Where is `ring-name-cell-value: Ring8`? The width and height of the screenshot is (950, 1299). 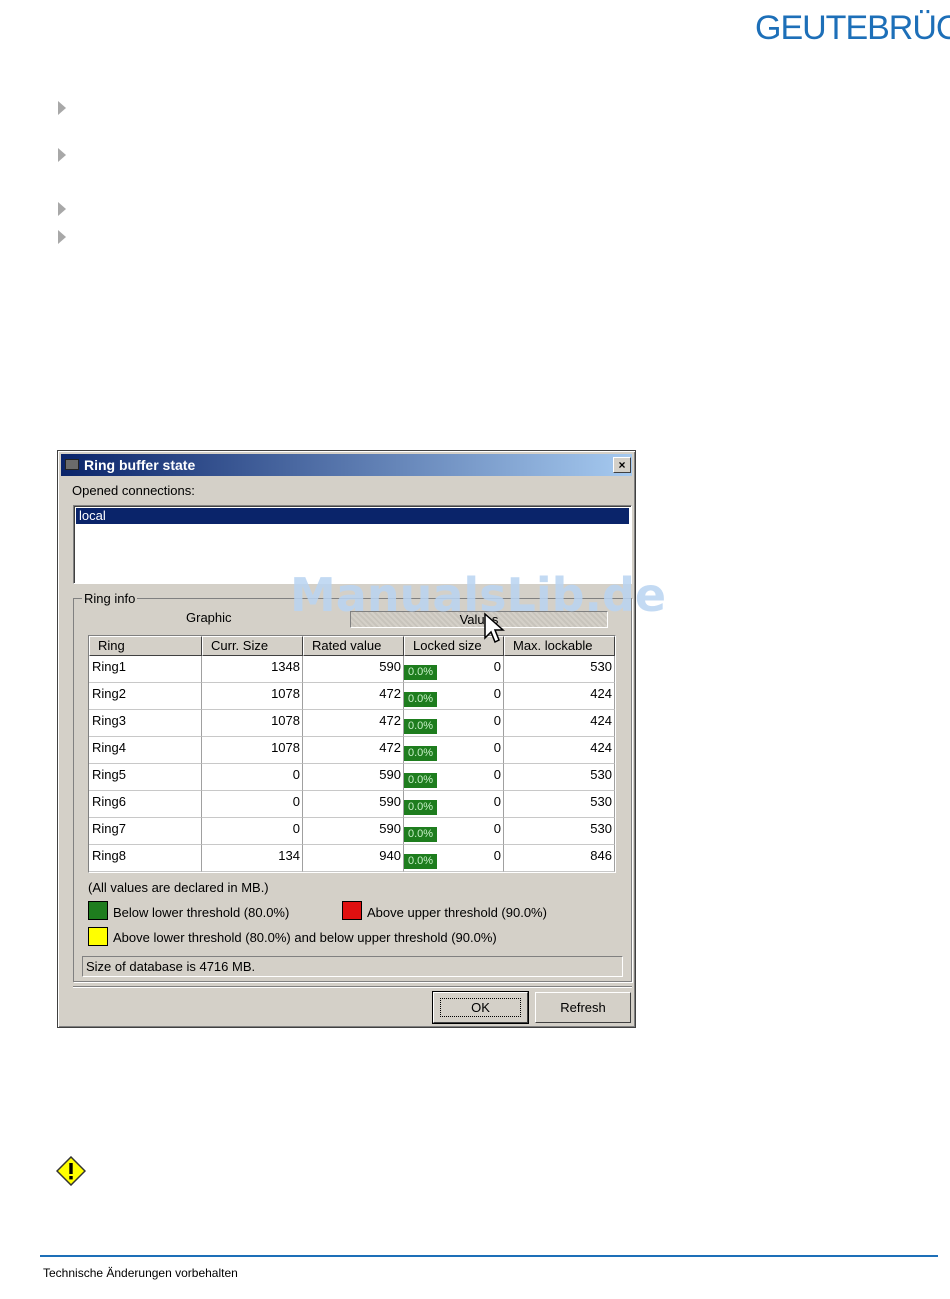
ring-name-cell-value: Ring8 is located at coordinates (109, 855).